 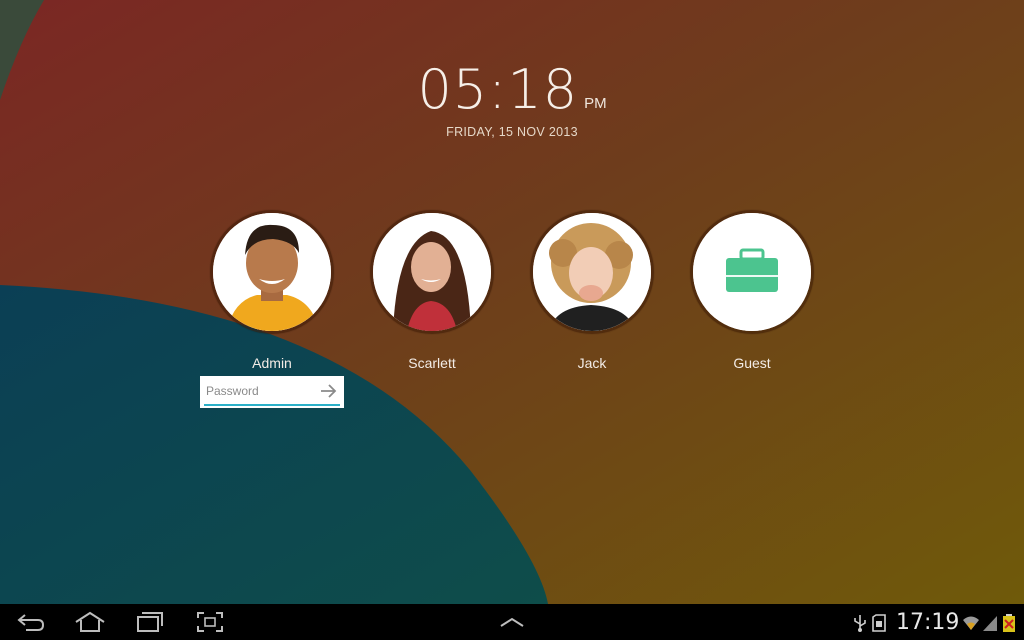 I want to click on user-jack: Jack, so click(x=592, y=290).